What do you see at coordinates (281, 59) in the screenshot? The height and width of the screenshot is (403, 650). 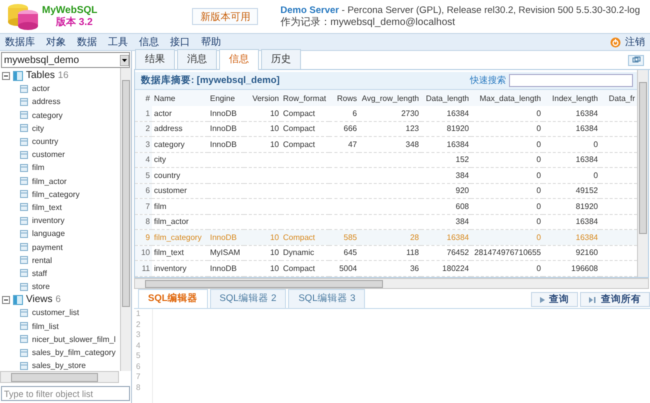 I see `result-tab: 历史` at bounding box center [281, 59].